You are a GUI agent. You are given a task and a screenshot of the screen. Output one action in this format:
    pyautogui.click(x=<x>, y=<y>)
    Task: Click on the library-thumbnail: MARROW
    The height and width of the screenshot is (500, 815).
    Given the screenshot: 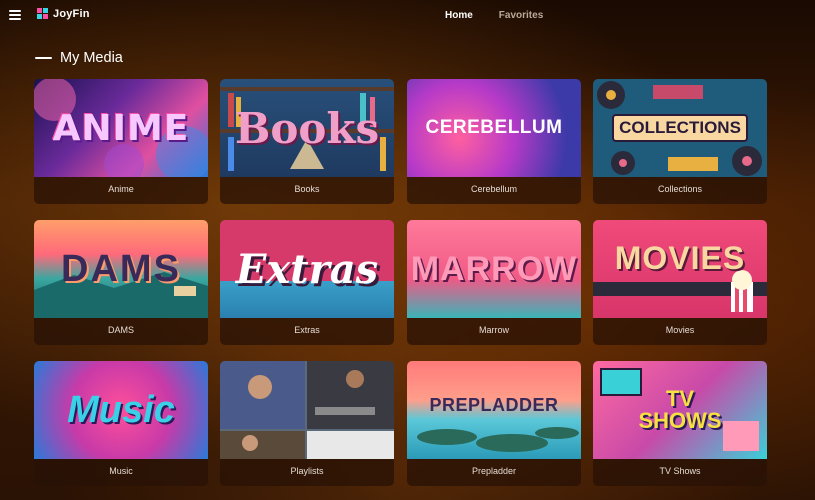 What is the action you would take?
    pyautogui.click(x=494, y=269)
    